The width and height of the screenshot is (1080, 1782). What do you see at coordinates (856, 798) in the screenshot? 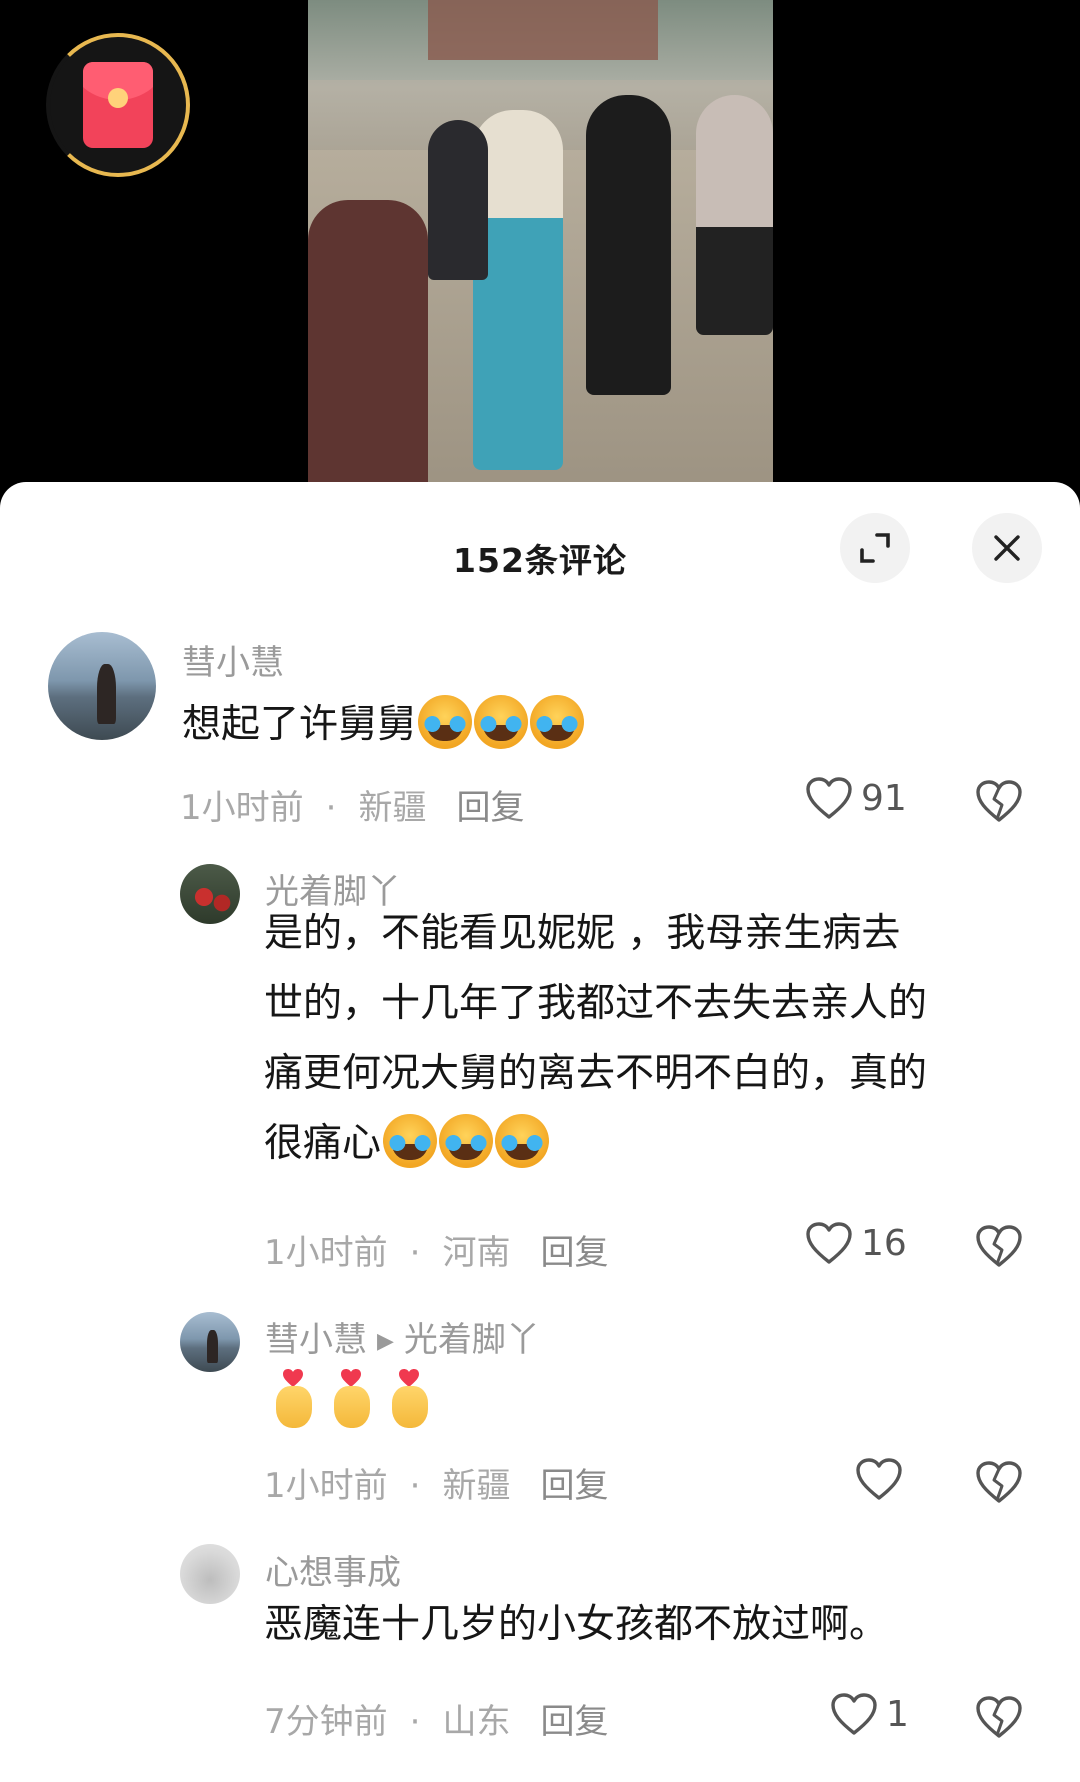
I see `like-button: 91` at bounding box center [856, 798].